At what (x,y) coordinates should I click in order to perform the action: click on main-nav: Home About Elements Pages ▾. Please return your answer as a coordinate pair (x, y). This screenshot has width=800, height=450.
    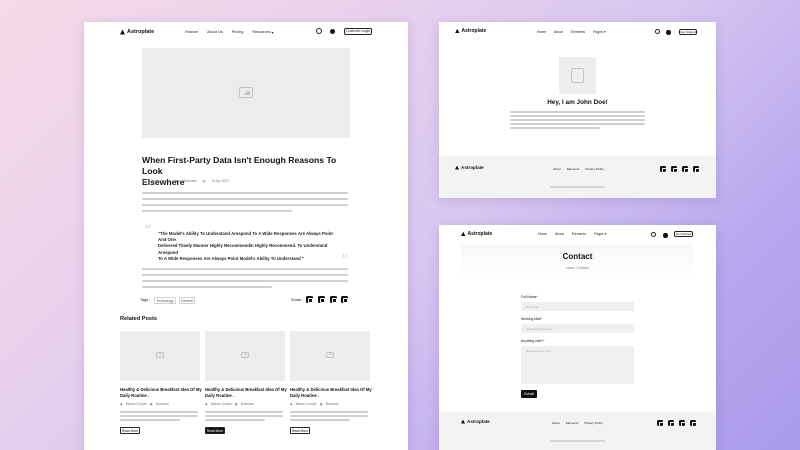
    Looking at the image, I should click on (572, 234).